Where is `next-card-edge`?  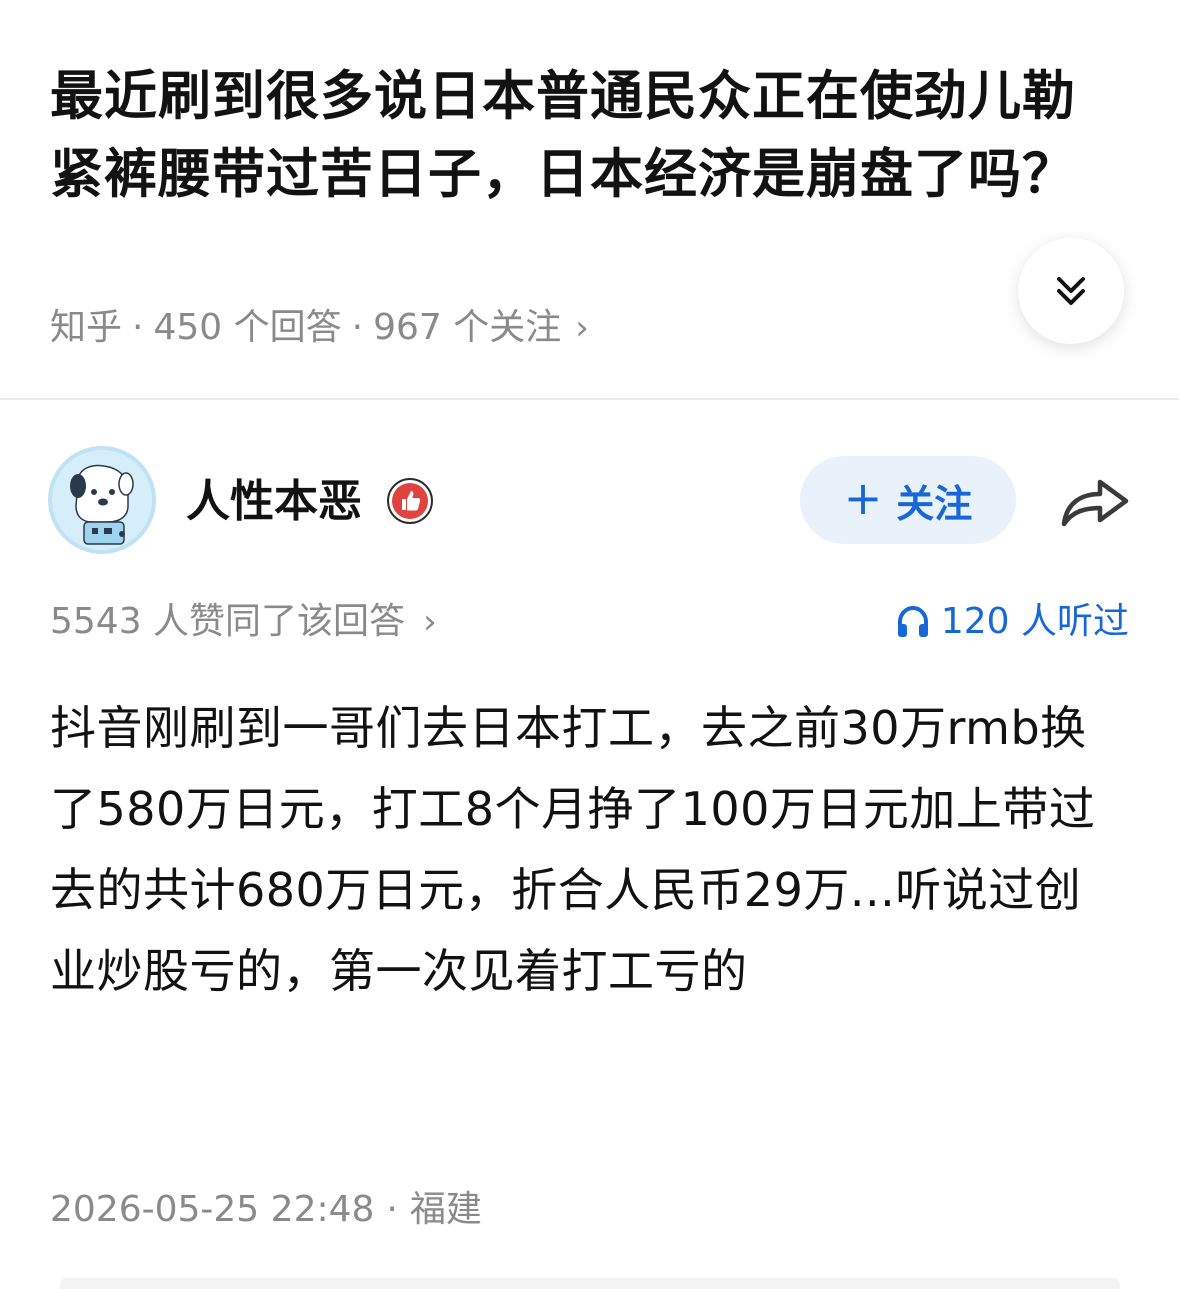 next-card-edge is located at coordinates (590, 1283).